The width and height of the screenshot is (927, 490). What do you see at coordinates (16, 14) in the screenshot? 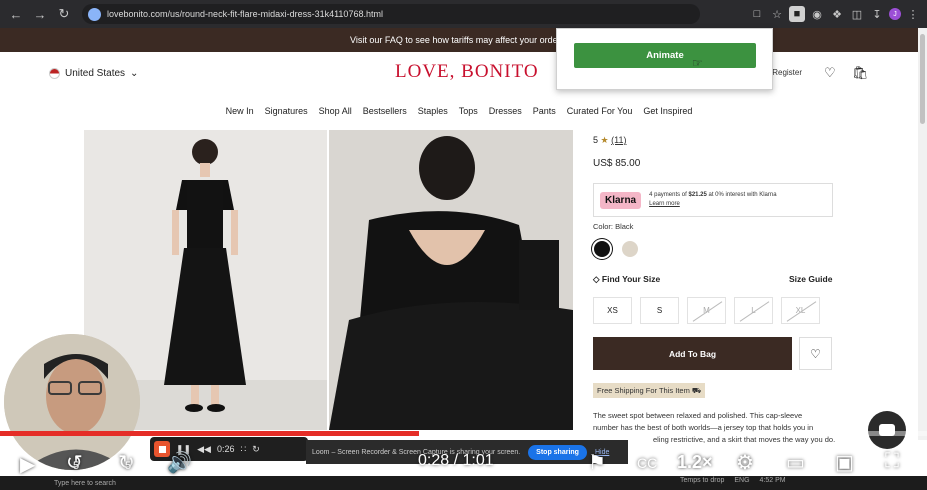
I see `back-icon: ←` at bounding box center [16, 14].